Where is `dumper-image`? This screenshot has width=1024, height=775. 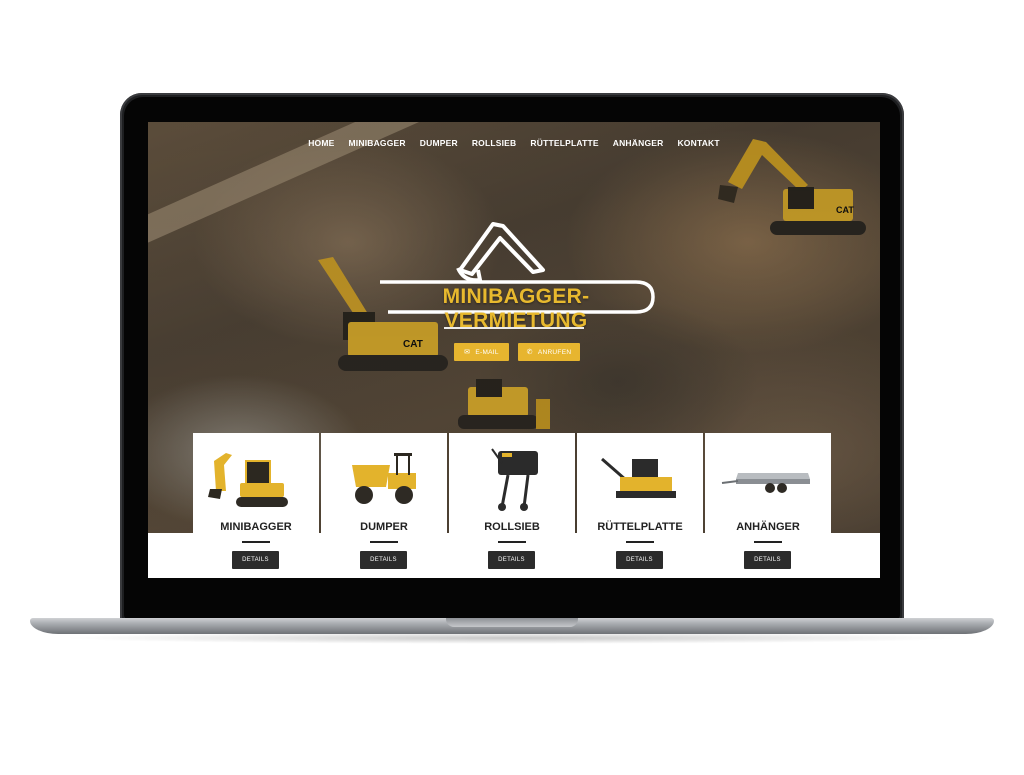 dumper-image is located at coordinates (384, 478).